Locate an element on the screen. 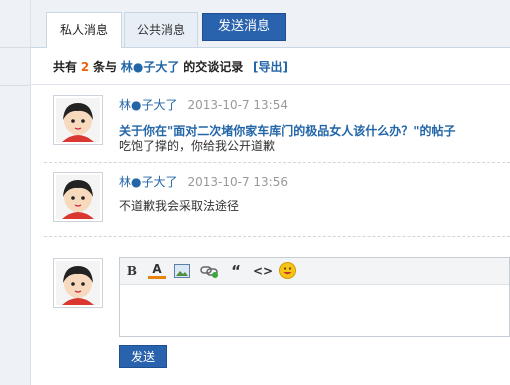 The image size is (510, 385). message-header: 林●子大了 2013-10-7 13:56 is located at coordinates (203, 181).